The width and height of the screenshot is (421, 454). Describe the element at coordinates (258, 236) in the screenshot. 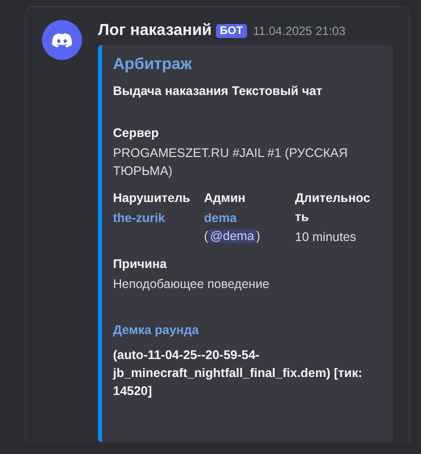

I see `field-value: )` at that location.